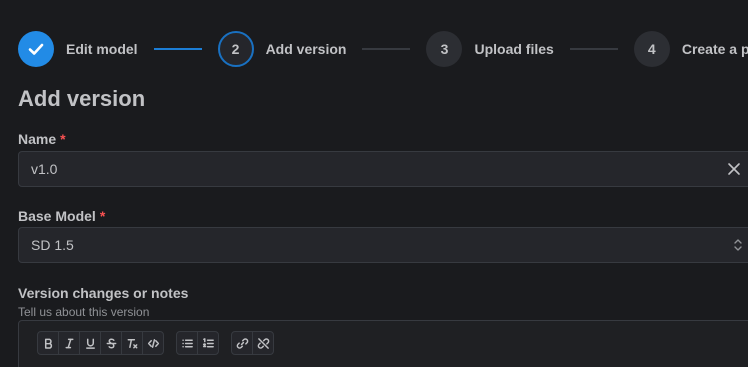 This screenshot has width=748, height=367. Describe the element at coordinates (235, 49) in the screenshot. I see `step-number: 2` at that location.